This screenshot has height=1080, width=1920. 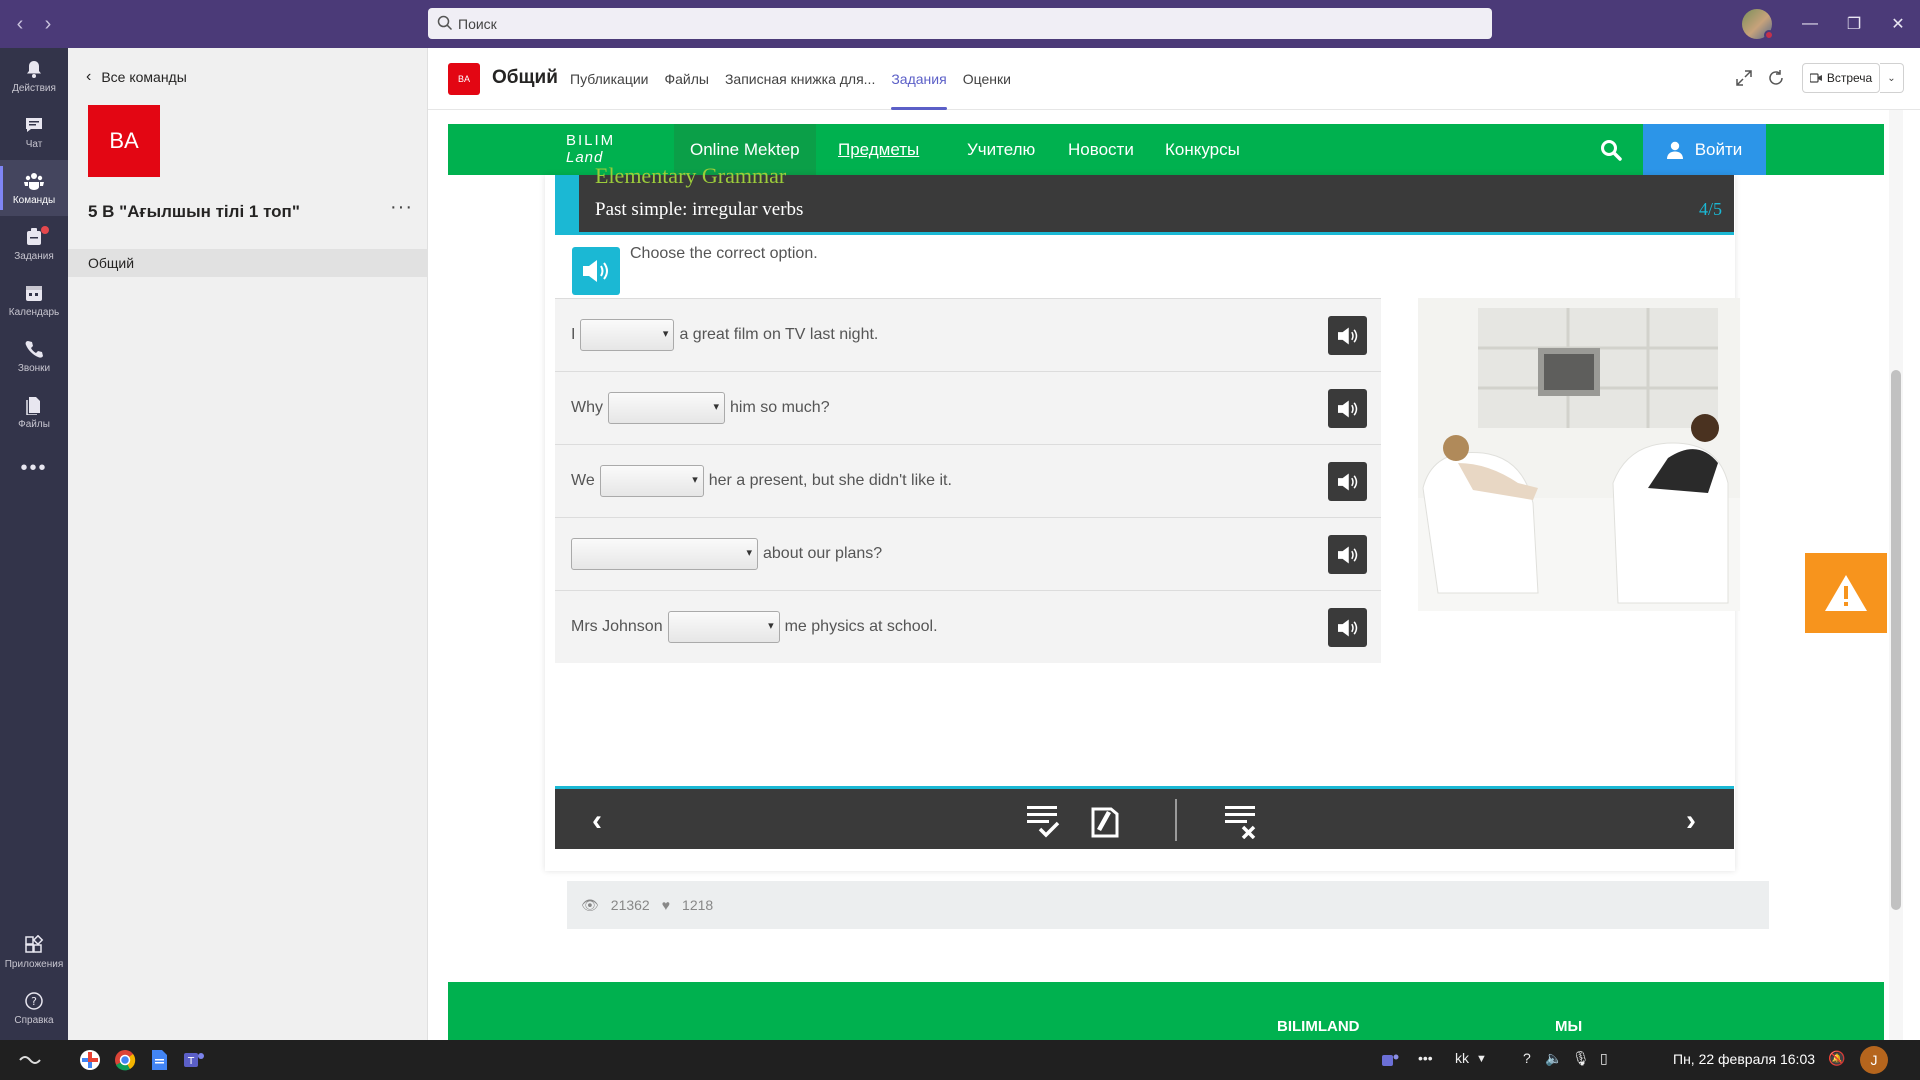 I want to click on instruction-text: Choose the correct option., so click(x=724, y=253).